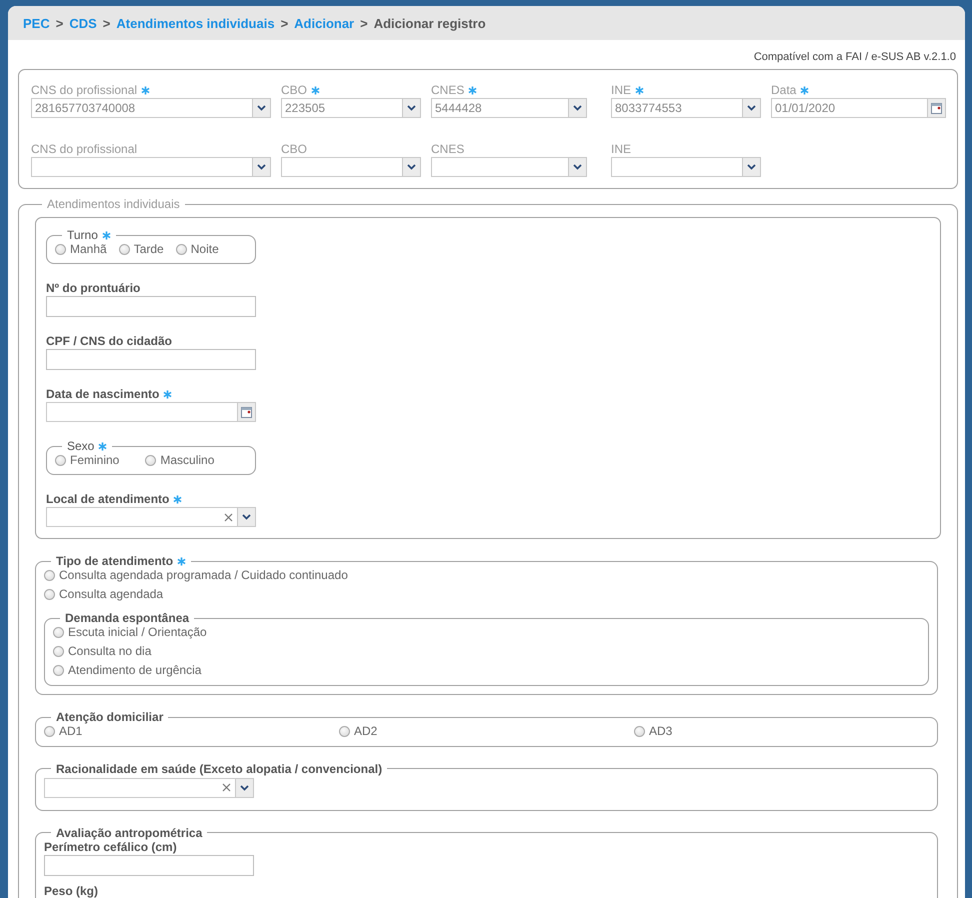 This screenshot has width=972, height=898. What do you see at coordinates (858, 108) in the screenshot?
I see `date-field: 01/01/2020` at bounding box center [858, 108].